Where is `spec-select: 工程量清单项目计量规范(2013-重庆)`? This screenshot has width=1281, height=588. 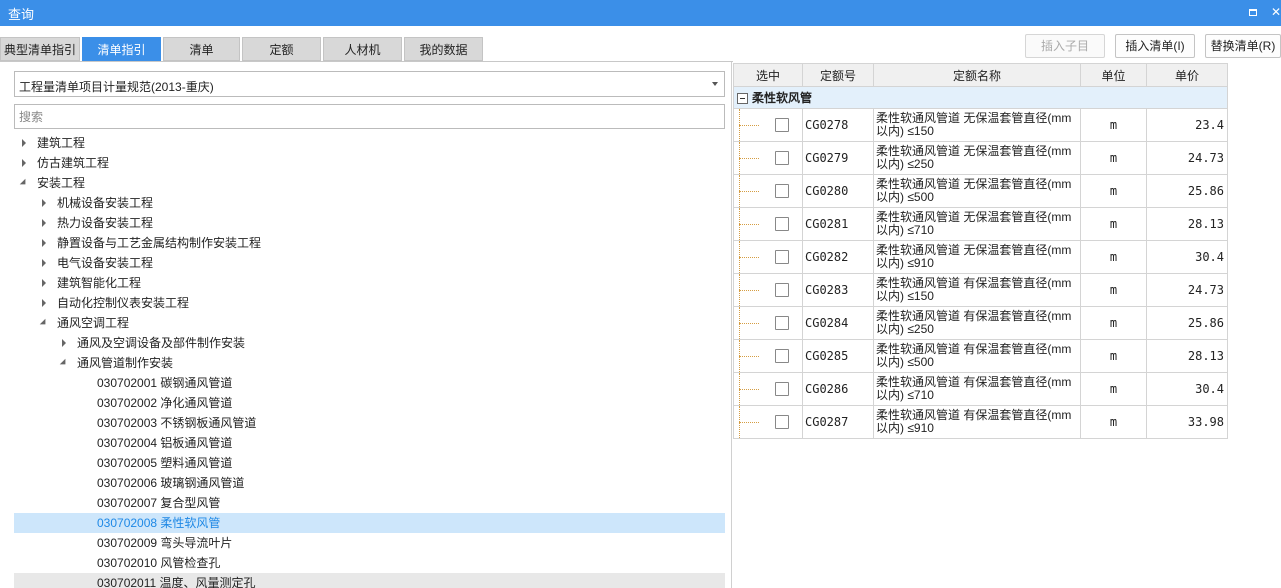
spec-select: 工程量清单项目计量规范(2013-重庆) is located at coordinates (369, 84).